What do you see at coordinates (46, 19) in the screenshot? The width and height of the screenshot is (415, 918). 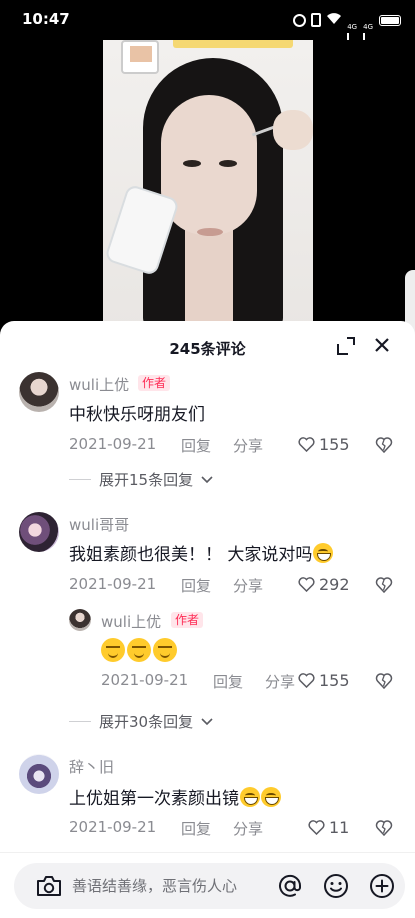 I see `status-time: 10:47` at bounding box center [46, 19].